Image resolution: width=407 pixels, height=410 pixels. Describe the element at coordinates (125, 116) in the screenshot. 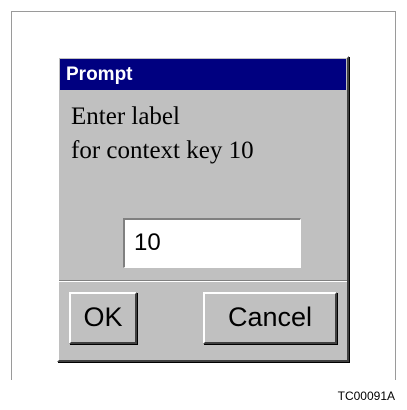

I see `prompt-message-line-1: Enter label` at that location.